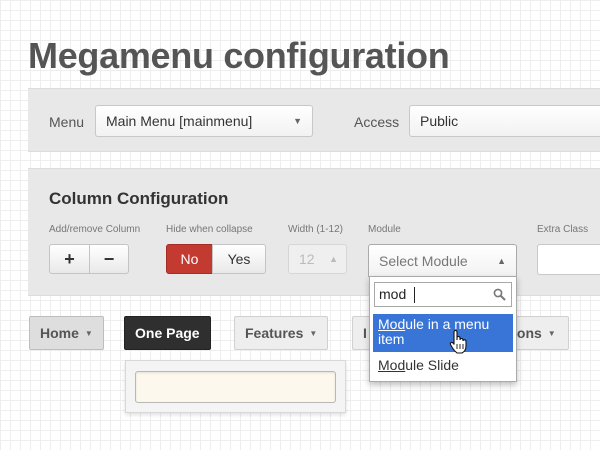  What do you see at coordinates (179, 121) in the screenshot?
I see `menu-select-value: Main Menu [mainmenu]` at bounding box center [179, 121].